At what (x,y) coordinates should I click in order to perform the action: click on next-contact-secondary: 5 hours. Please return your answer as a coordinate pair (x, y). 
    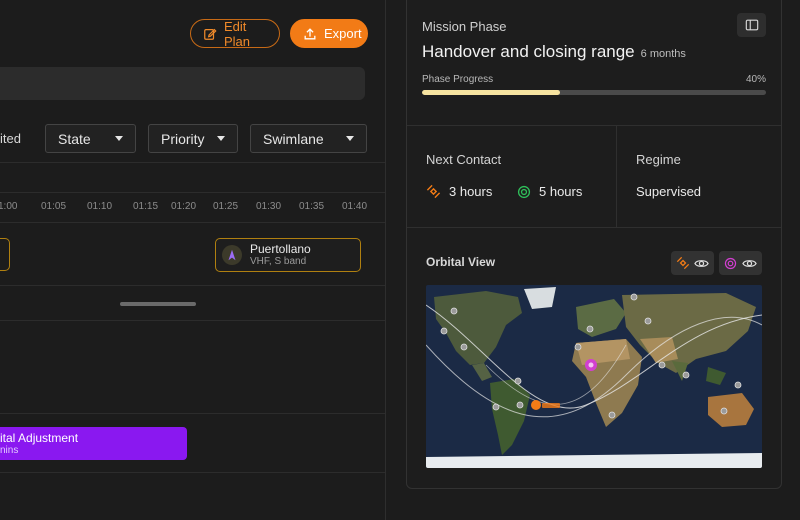
    Looking at the image, I should click on (549, 191).